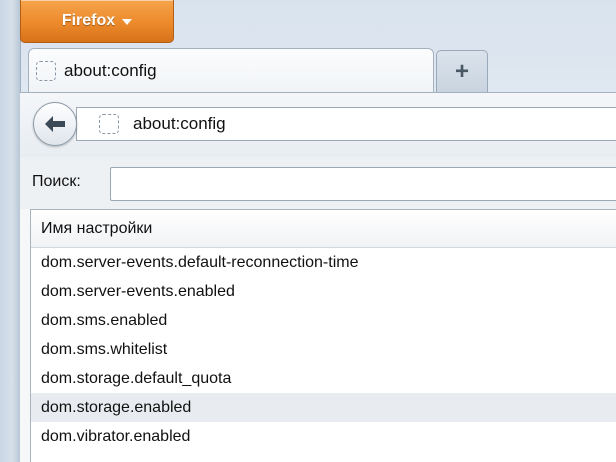 The width and height of the screenshot is (616, 462). What do you see at coordinates (110, 70) in the screenshot?
I see `tab-label: about:config` at bounding box center [110, 70].